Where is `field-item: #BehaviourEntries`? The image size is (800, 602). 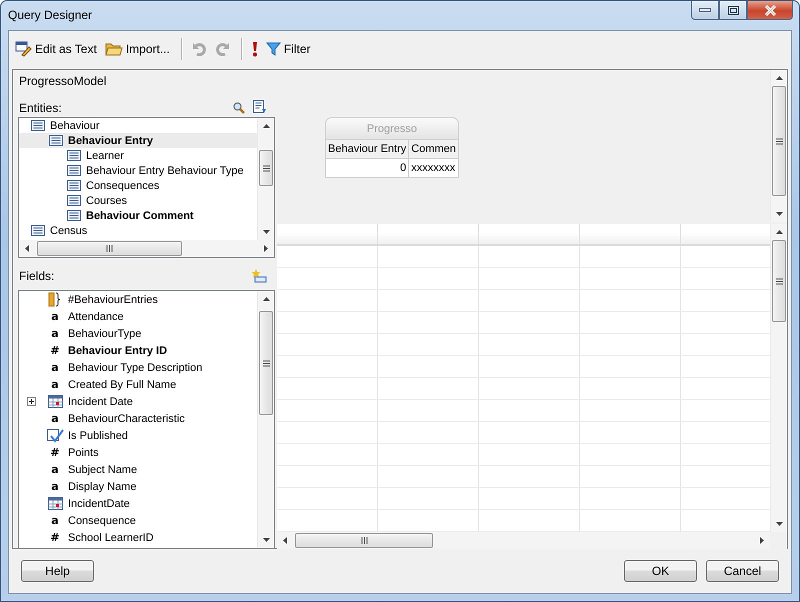
field-item: #BehaviourEntries is located at coordinates (138, 299).